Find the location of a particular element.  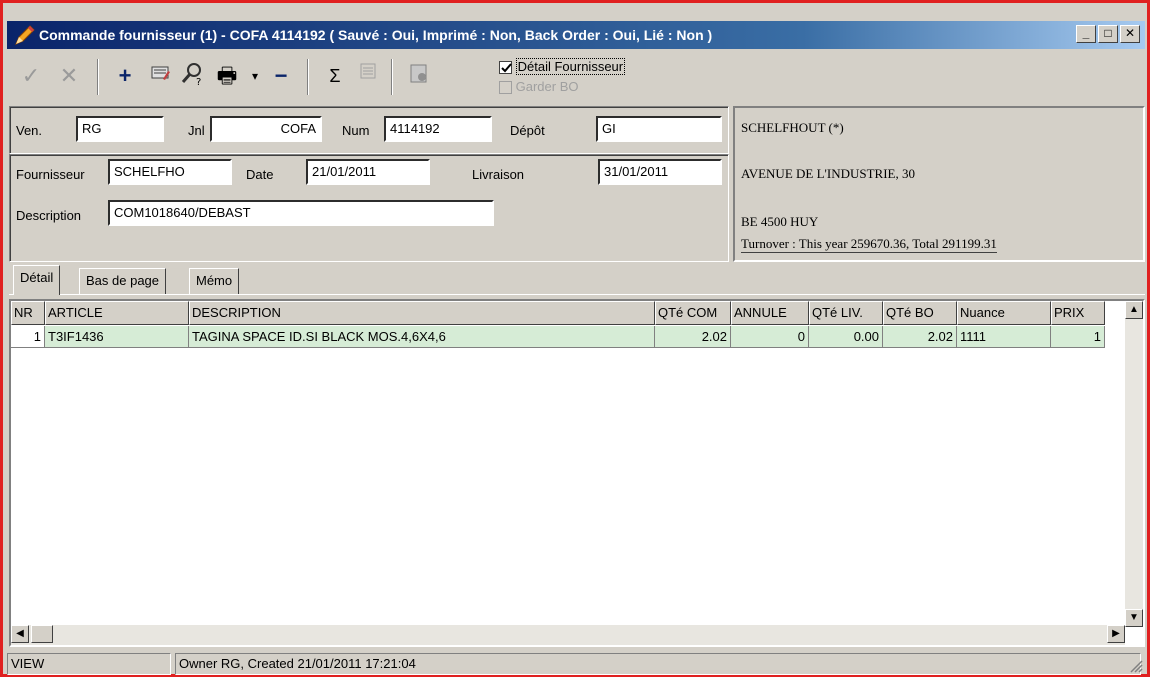

header-panel-top: Ven. RG Jnl COFA Num 4114192 Dépôt GI is located at coordinates (369, 130).